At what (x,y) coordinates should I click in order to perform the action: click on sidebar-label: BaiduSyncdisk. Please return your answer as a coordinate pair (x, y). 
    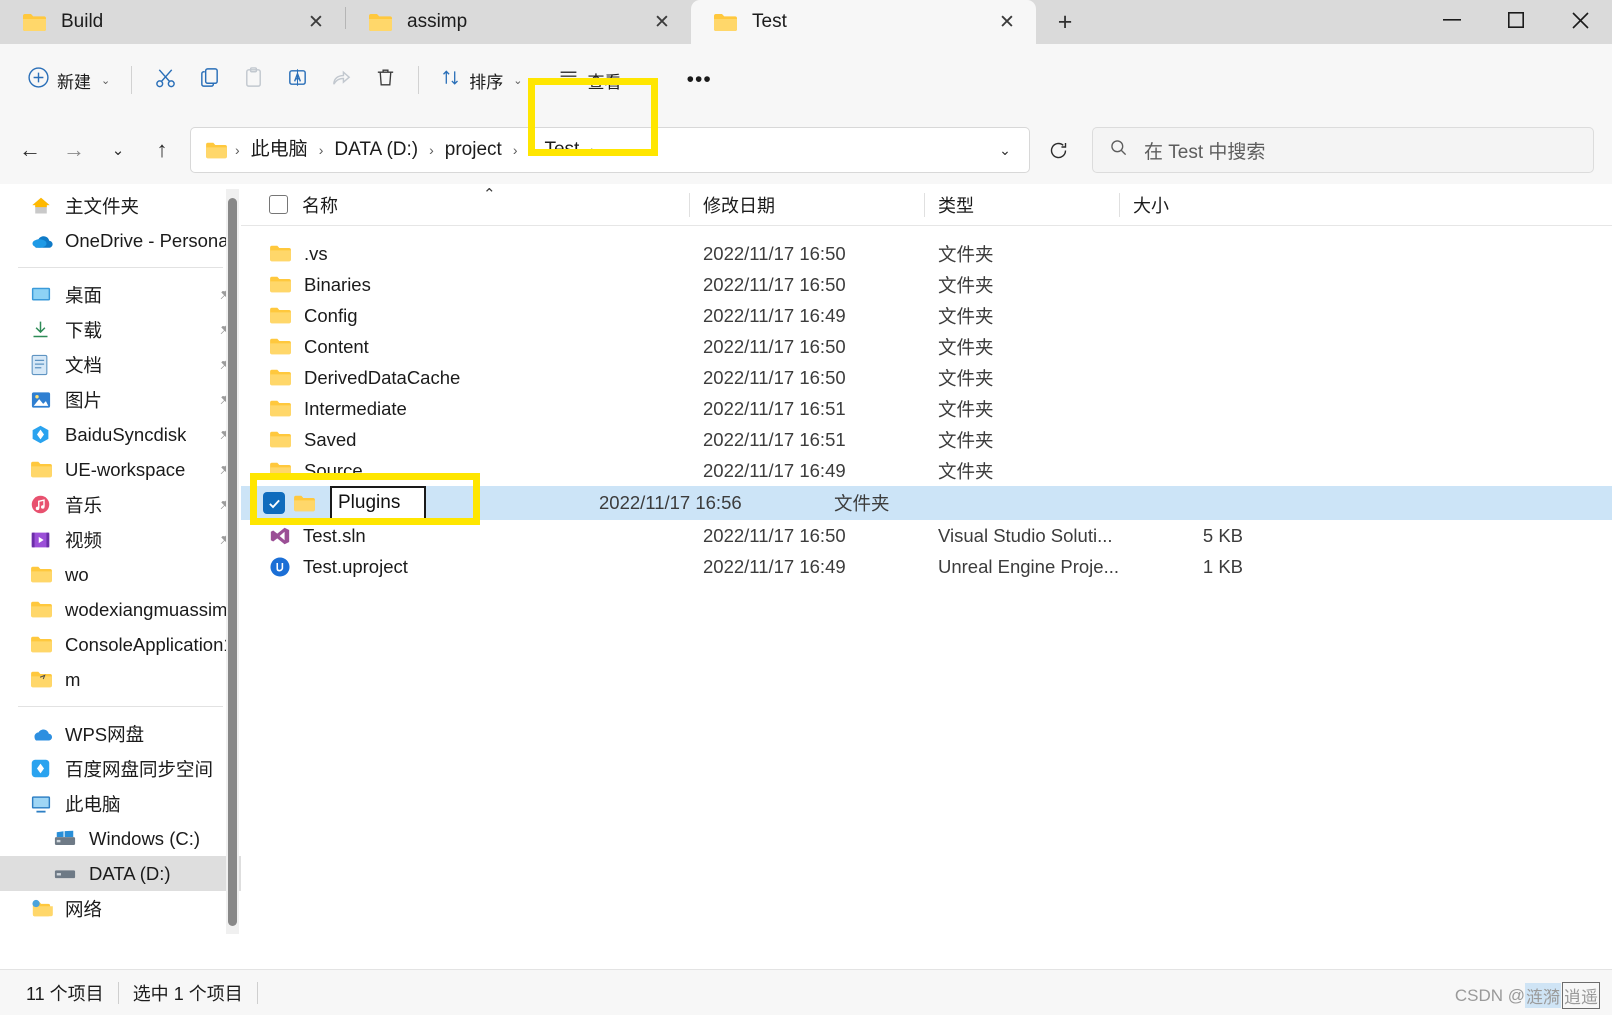
    Looking at the image, I should click on (126, 434).